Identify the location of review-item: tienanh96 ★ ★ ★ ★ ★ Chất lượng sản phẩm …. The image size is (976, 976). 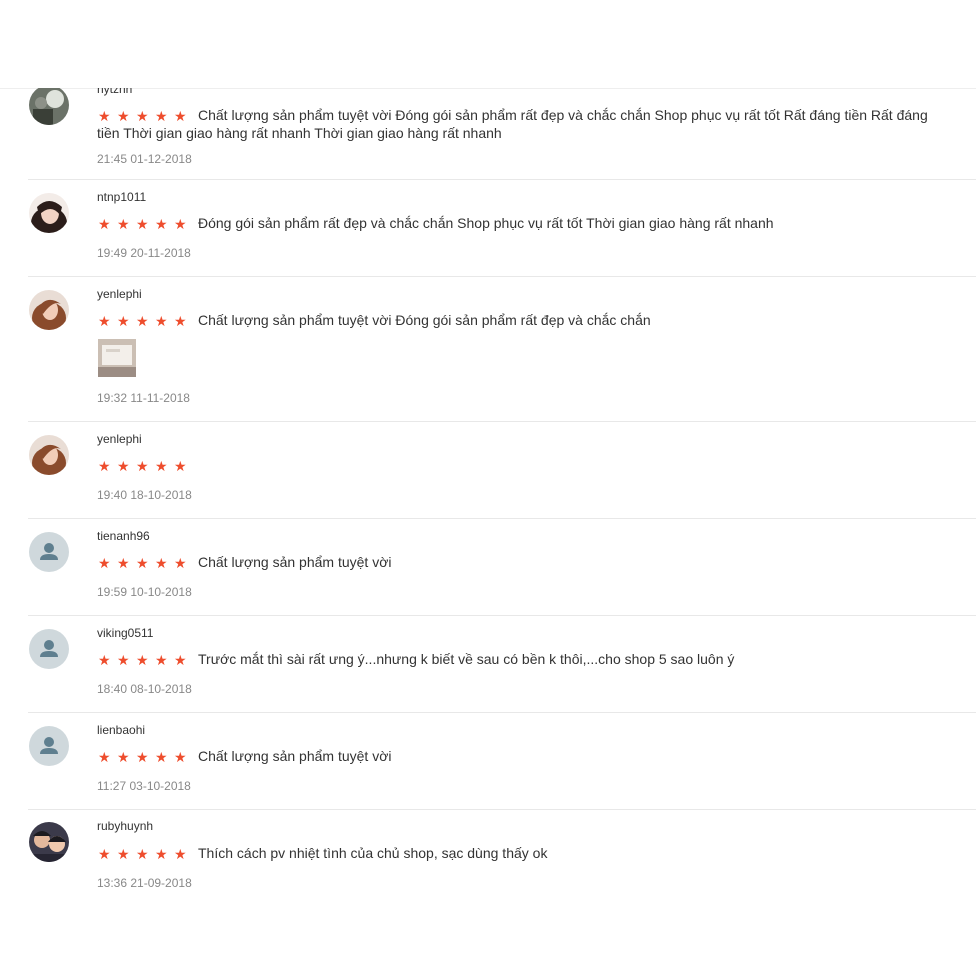
(502, 567).